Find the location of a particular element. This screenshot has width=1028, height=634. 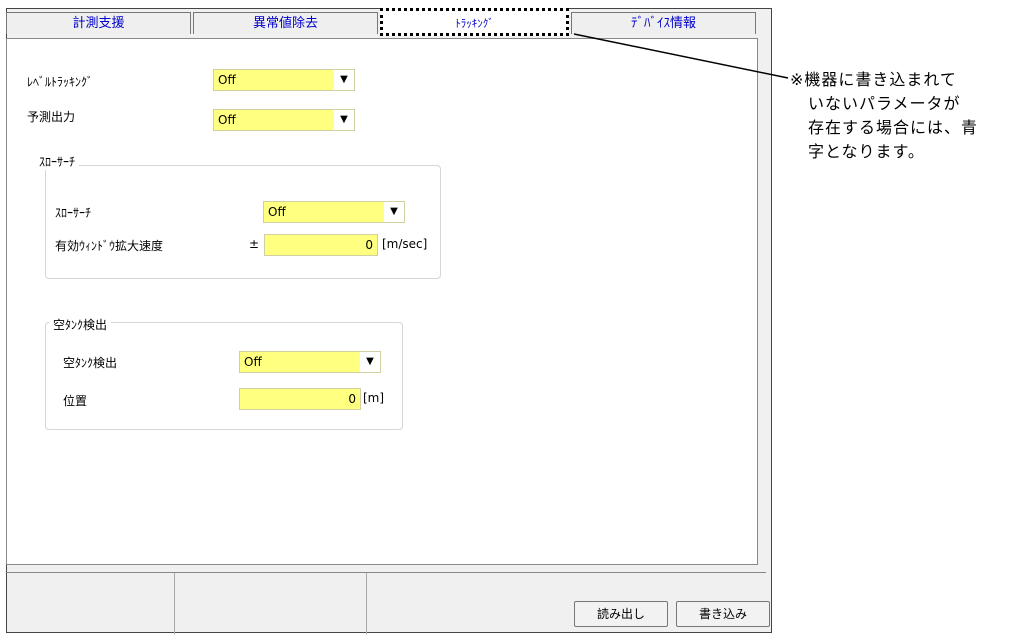

slow-search-select: Off ▼ is located at coordinates (334, 212).